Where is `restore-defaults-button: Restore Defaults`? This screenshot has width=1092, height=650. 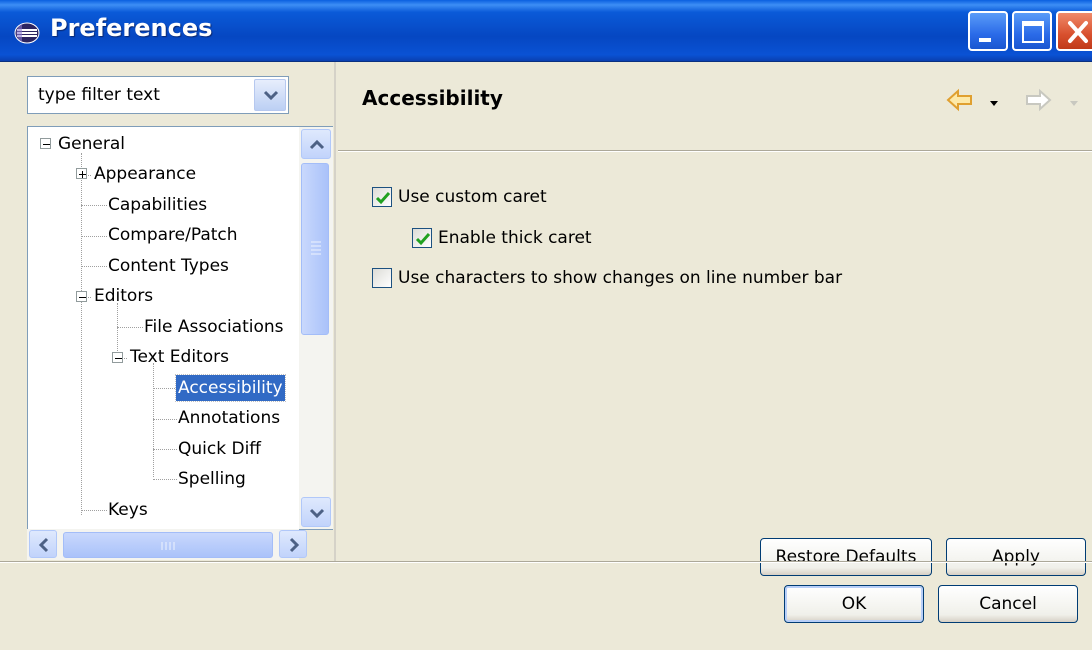 restore-defaults-button: Restore Defaults is located at coordinates (846, 557).